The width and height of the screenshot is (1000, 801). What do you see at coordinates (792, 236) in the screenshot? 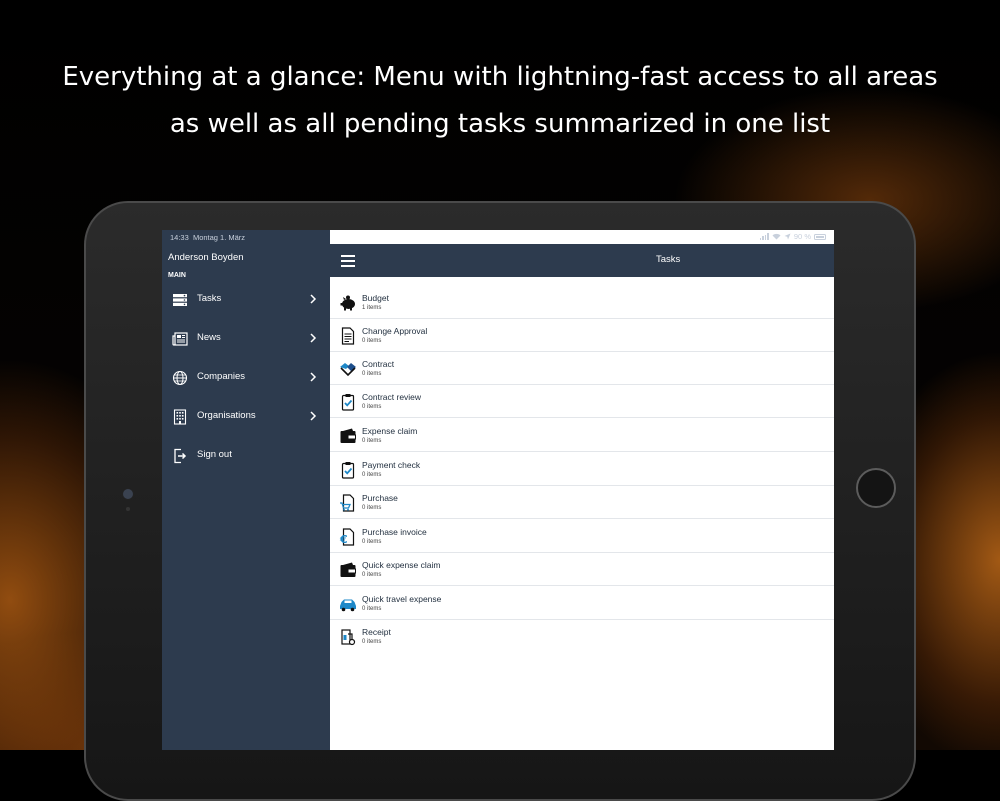
I see `status-indicators: 90 %` at bounding box center [792, 236].